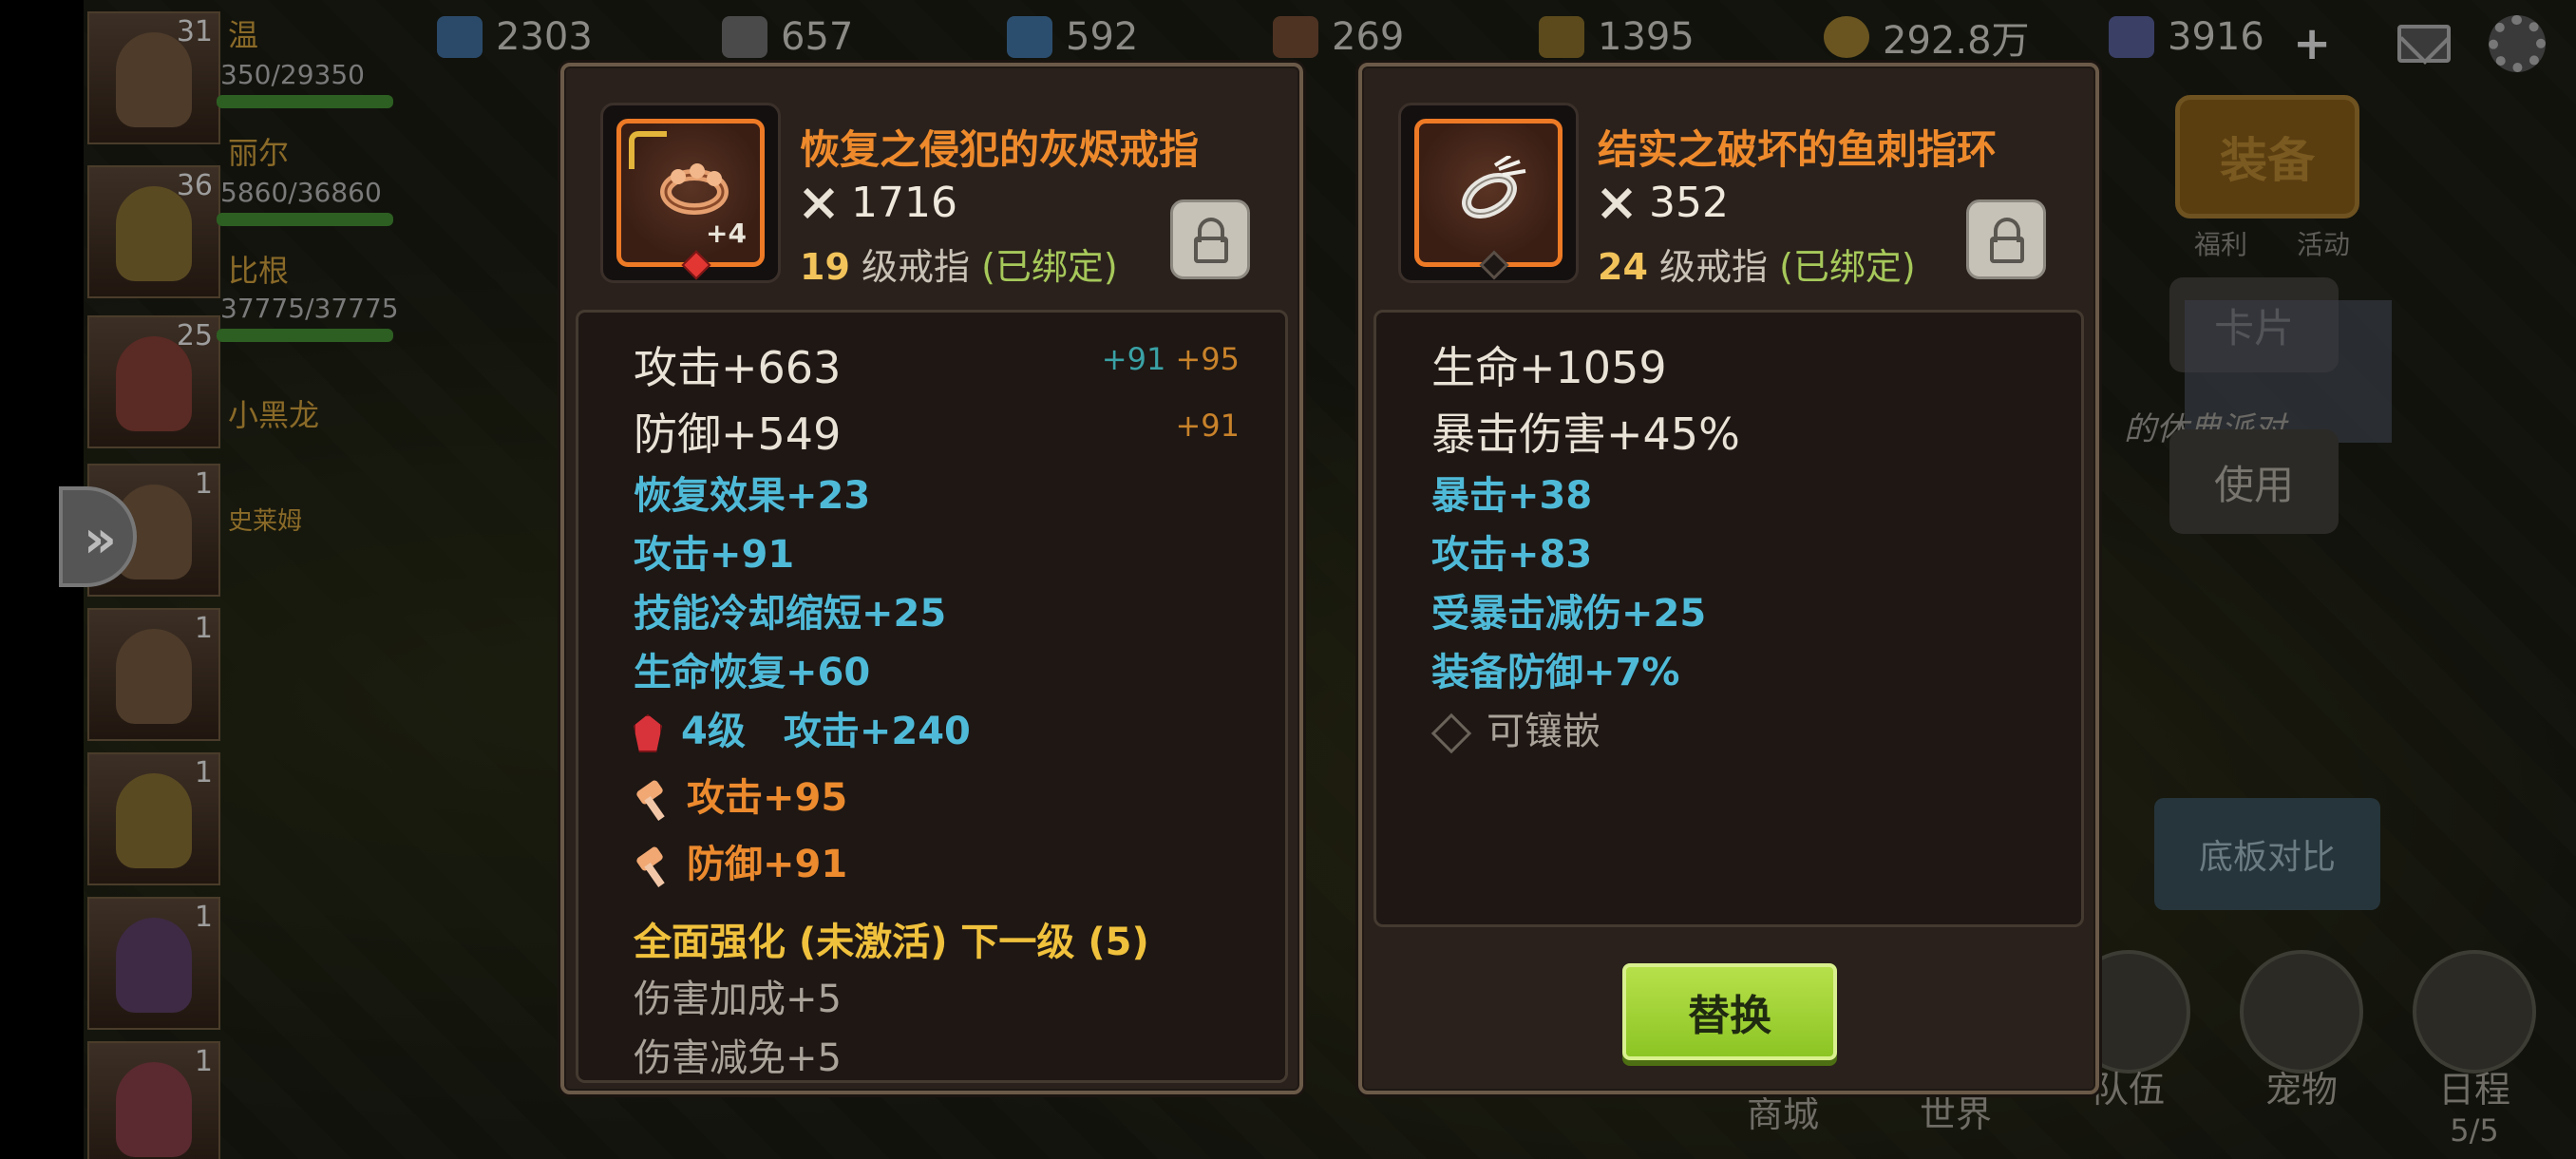 This screenshot has width=2576, height=1159. I want to click on party-member-slot: 36, so click(153, 231).